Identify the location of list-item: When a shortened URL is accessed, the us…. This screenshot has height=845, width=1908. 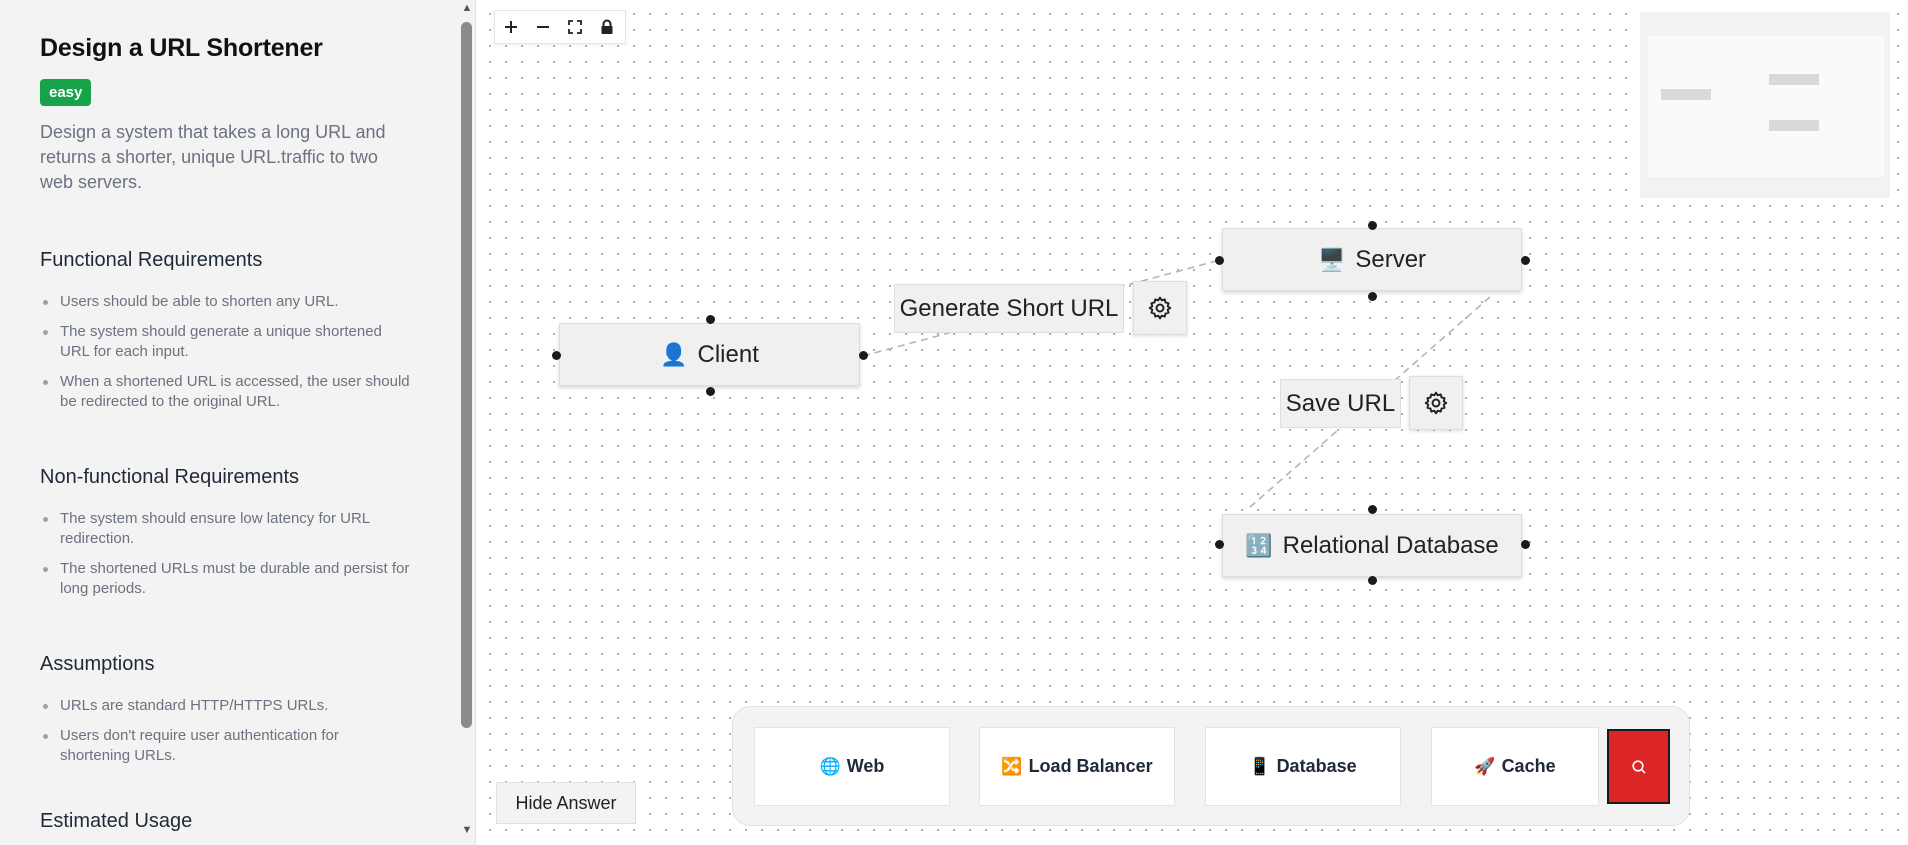
(225, 392).